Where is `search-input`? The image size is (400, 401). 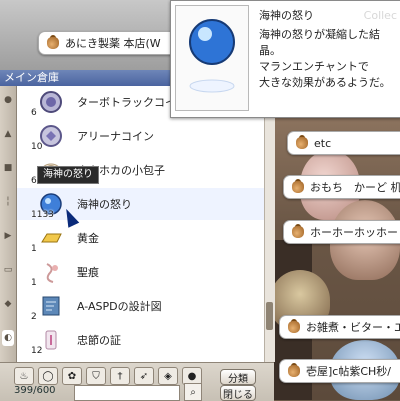
search-input is located at coordinates (127, 393).